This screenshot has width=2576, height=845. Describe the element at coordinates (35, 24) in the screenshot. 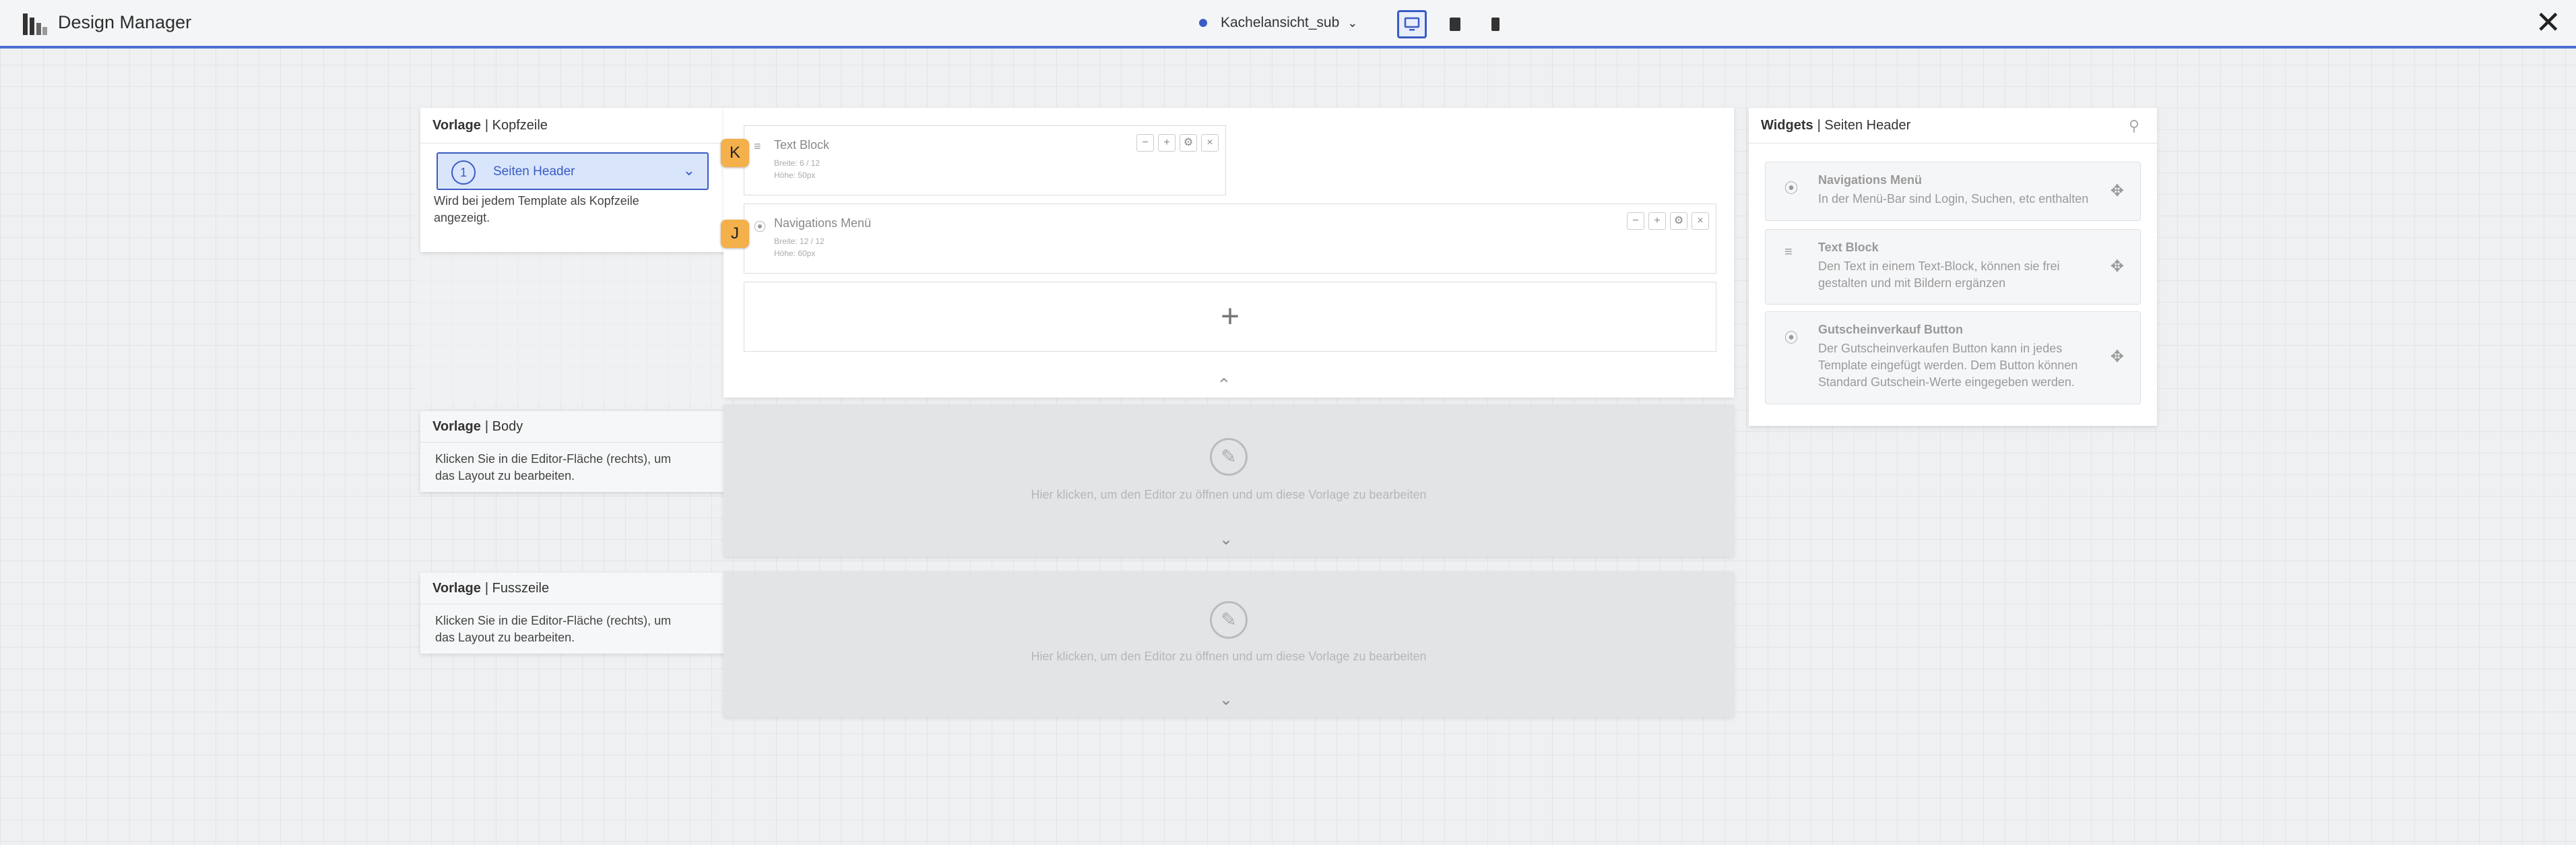

I see `app-logo-icon` at that location.